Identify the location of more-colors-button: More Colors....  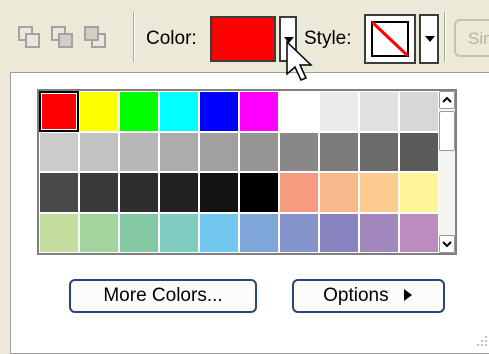
(163, 296).